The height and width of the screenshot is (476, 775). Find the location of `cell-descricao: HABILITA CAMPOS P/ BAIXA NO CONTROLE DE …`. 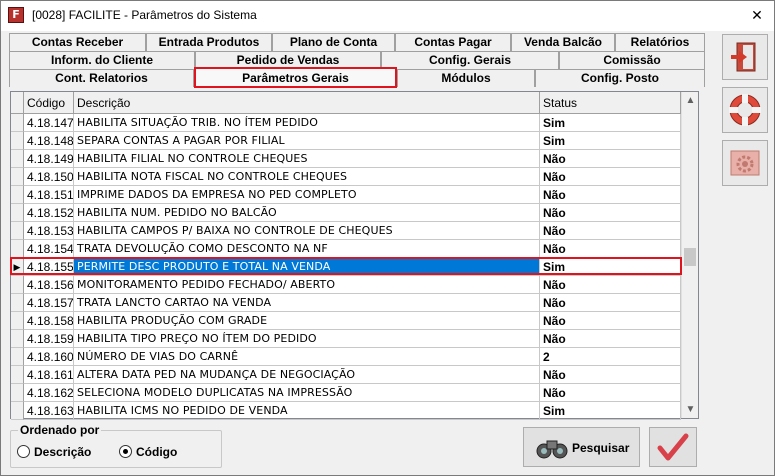

cell-descricao: HABILITA CAMPOS P/ BAIXA NO CONTROLE DE … is located at coordinates (307, 231).